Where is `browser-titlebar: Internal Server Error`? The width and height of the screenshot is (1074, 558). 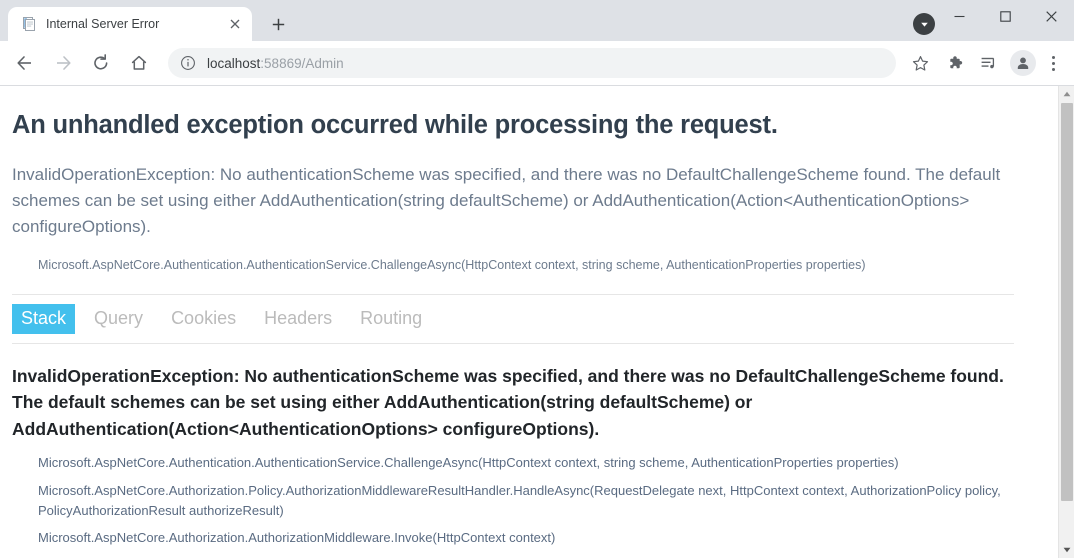 browser-titlebar: Internal Server Error is located at coordinates (537, 20).